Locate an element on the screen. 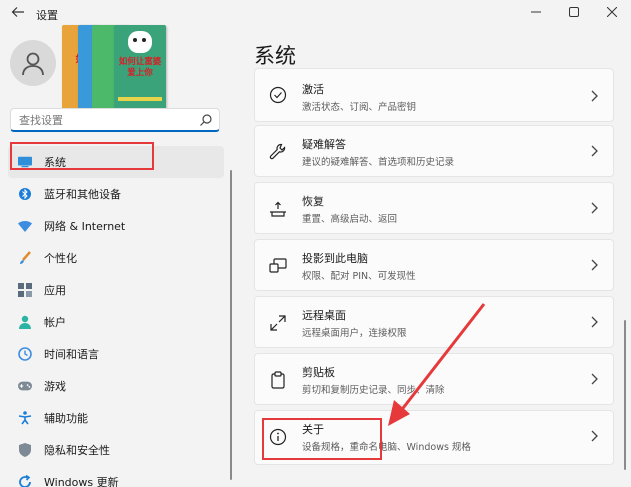 Image resolution: width=631 pixels, height=487 pixels. card-title: 投影到此电脑 is located at coordinates (335, 258).